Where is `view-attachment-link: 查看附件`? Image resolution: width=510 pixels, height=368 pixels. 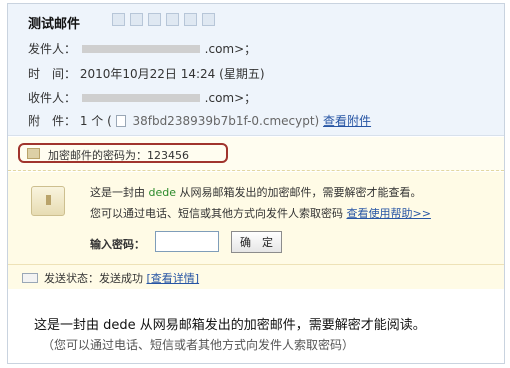 view-attachment-link: 查看附件 is located at coordinates (347, 121).